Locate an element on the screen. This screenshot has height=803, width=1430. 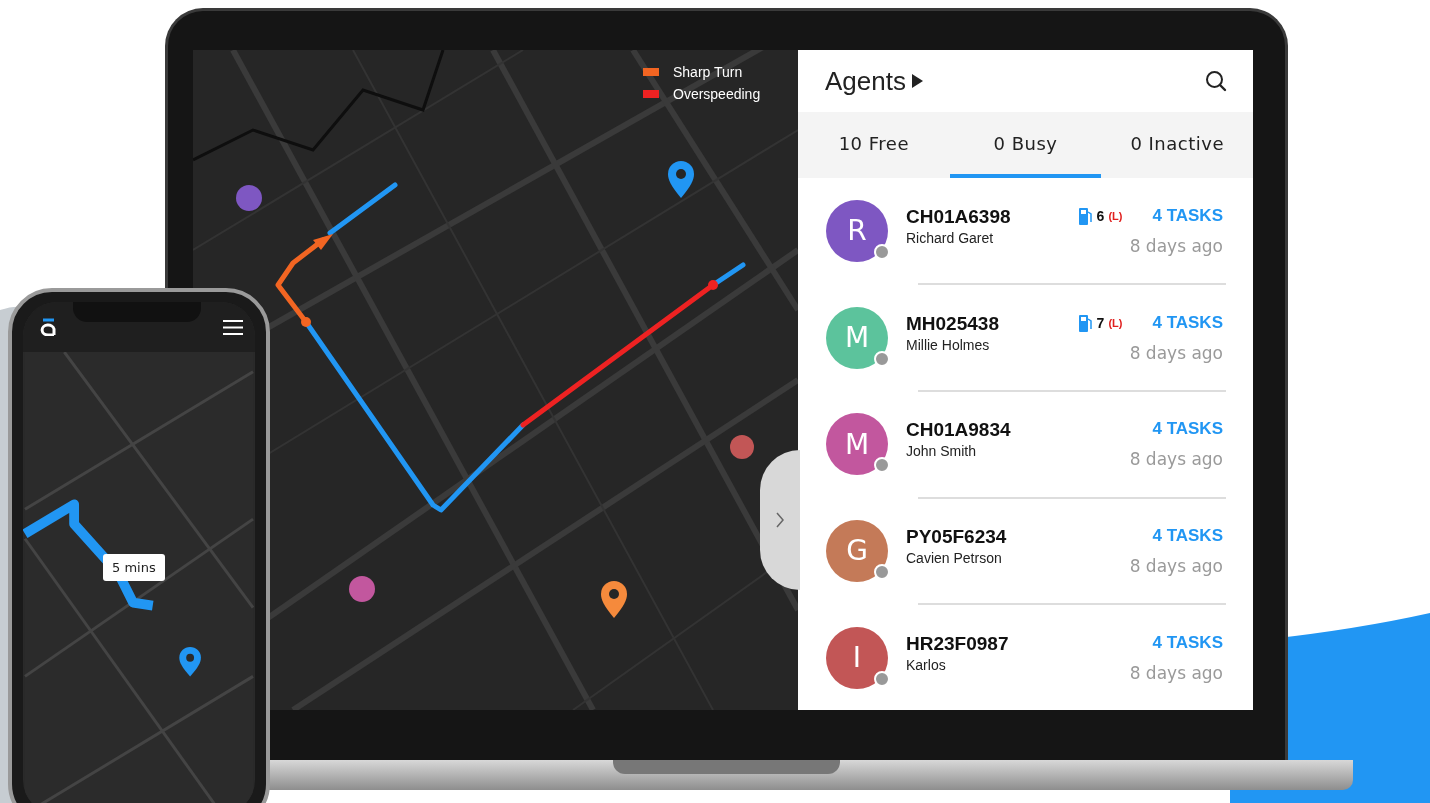
vehicle-plate: PY05F6234 is located at coordinates (957, 536).